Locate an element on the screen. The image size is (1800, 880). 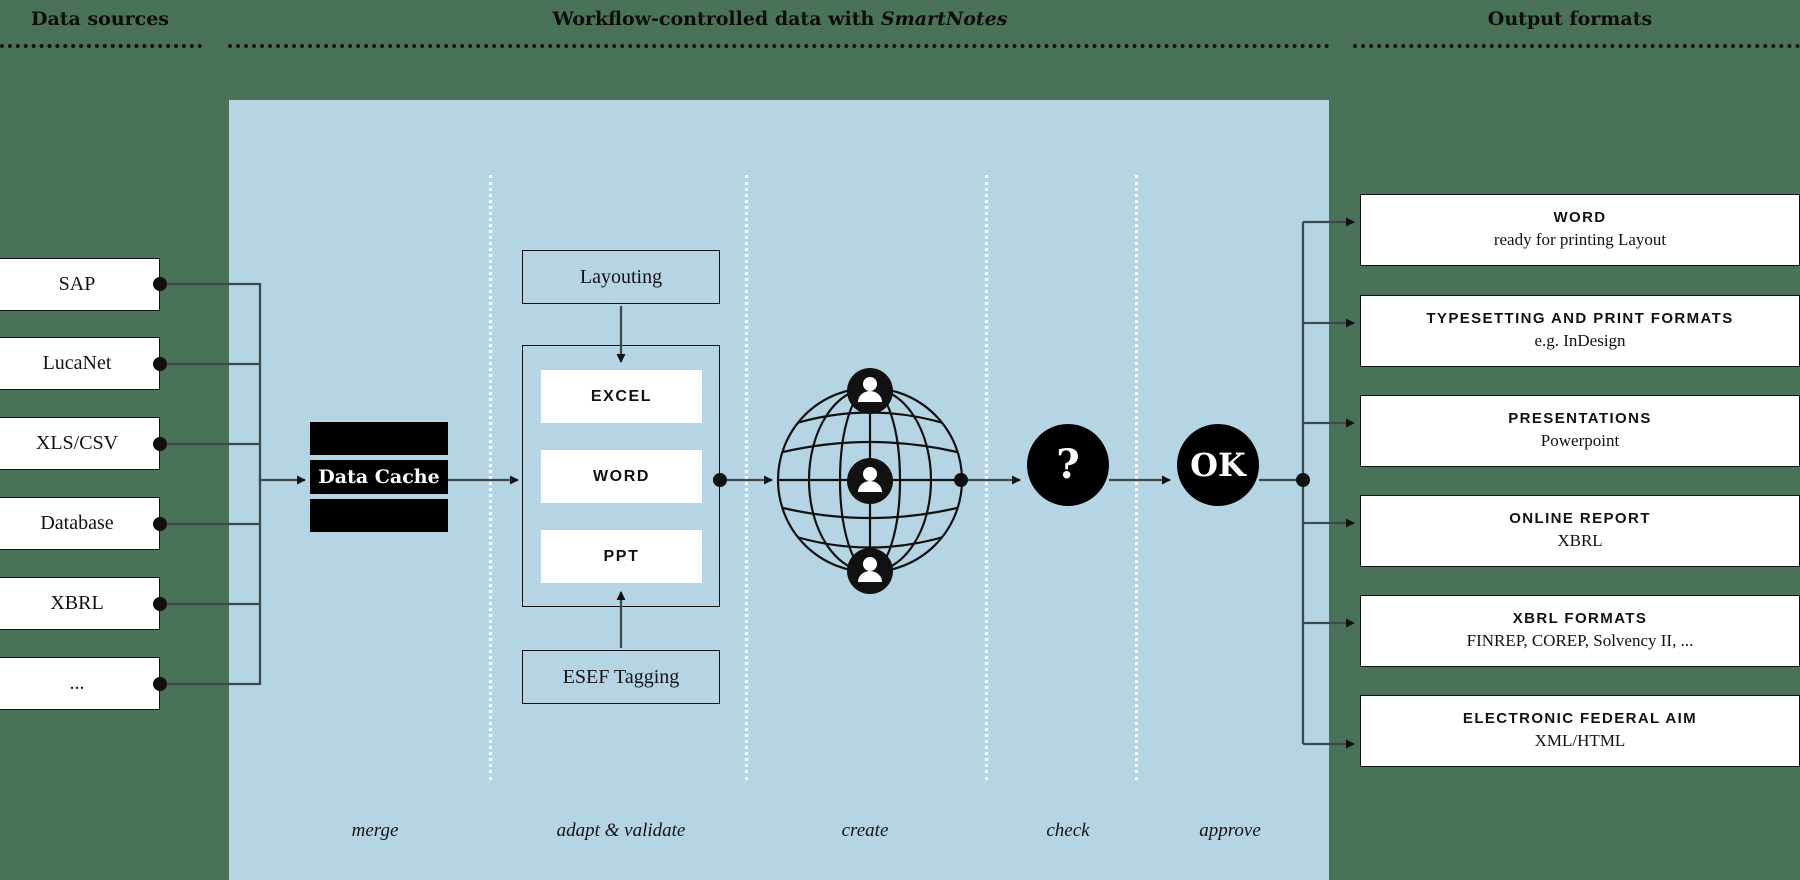
output-subtitle: Powerpoint is located at coordinates (1580, 441).